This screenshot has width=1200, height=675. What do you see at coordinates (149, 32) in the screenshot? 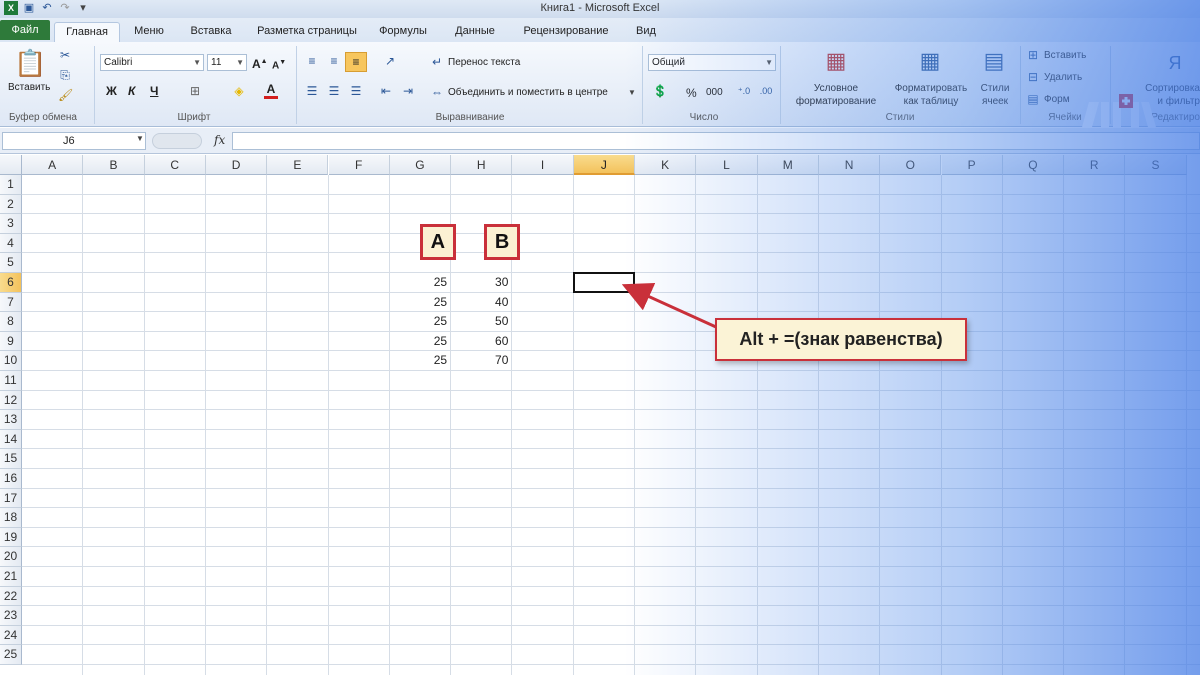
I see `tab-menu: Меню` at bounding box center [149, 32].